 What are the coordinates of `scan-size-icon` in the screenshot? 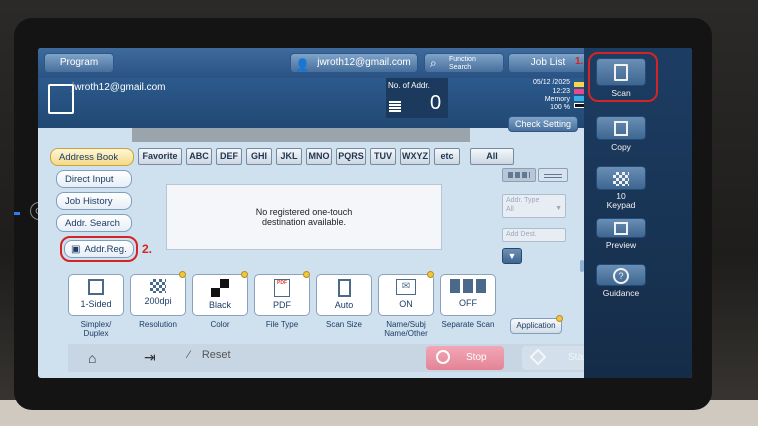 It's located at (344, 288).